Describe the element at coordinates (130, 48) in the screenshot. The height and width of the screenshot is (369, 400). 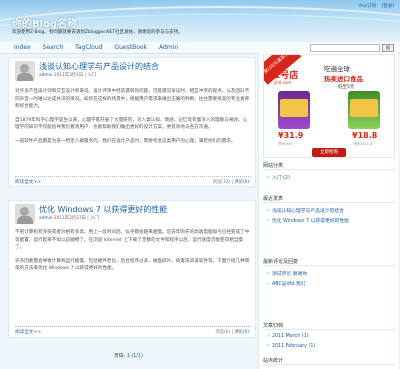
I see `nav-guestbook: GuestBook` at that location.